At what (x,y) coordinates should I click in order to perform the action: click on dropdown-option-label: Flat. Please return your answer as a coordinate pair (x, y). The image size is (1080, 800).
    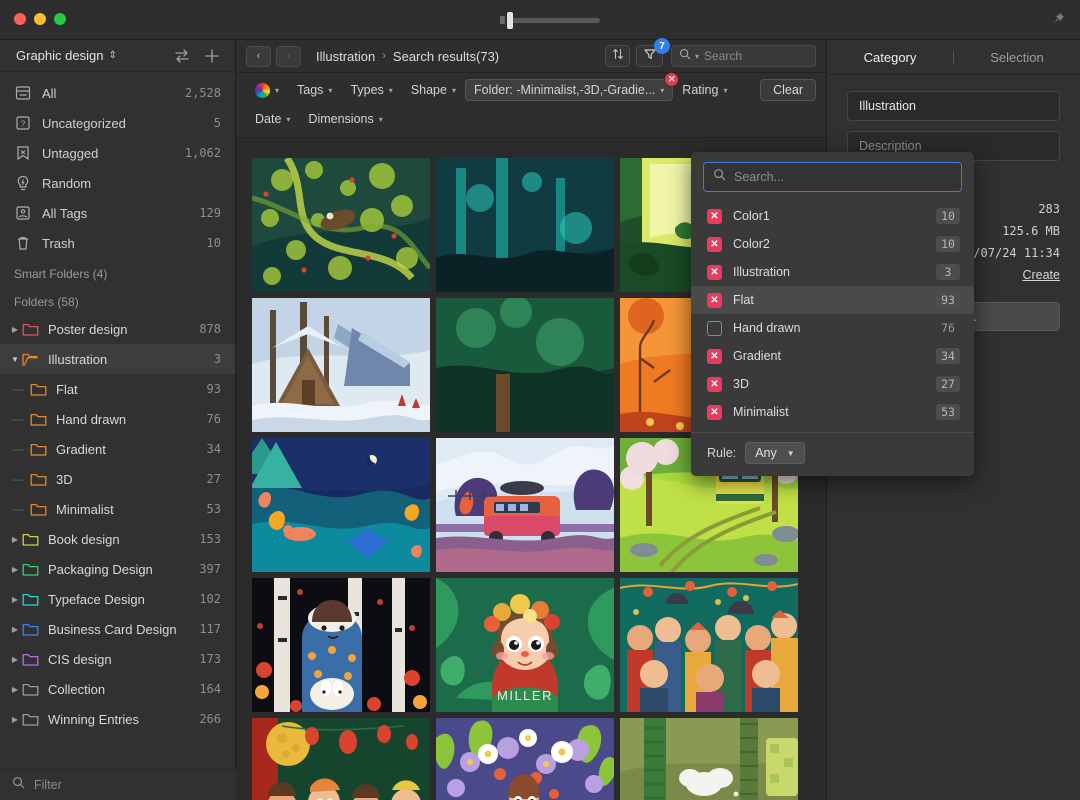
    Looking at the image, I should click on (743, 300).